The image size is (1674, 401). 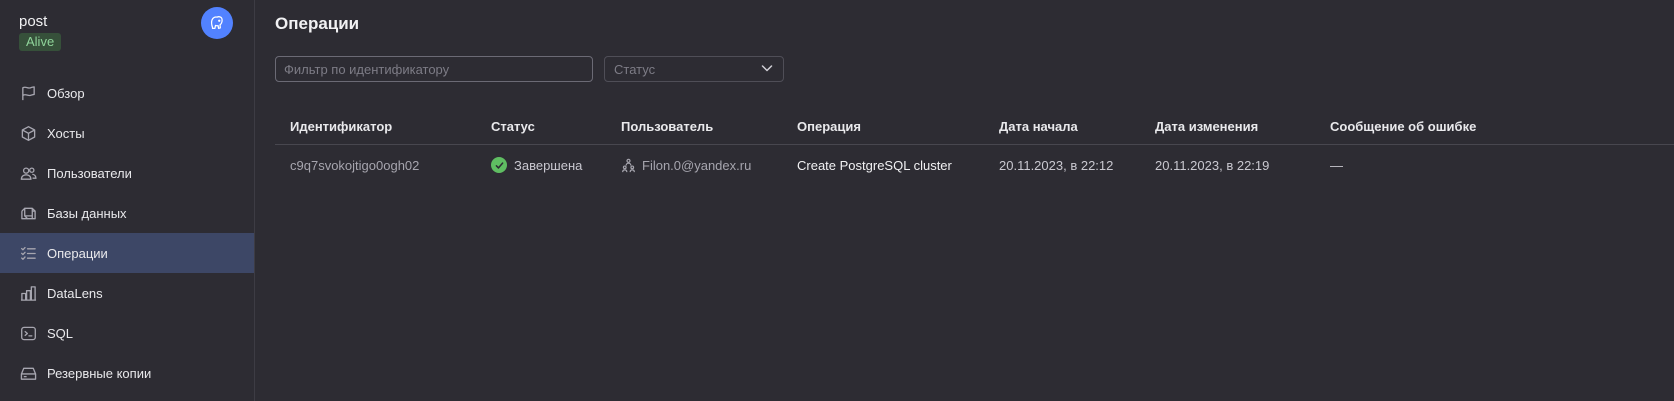 What do you see at coordinates (28, 213) in the screenshot?
I see `databases-icon` at bounding box center [28, 213].